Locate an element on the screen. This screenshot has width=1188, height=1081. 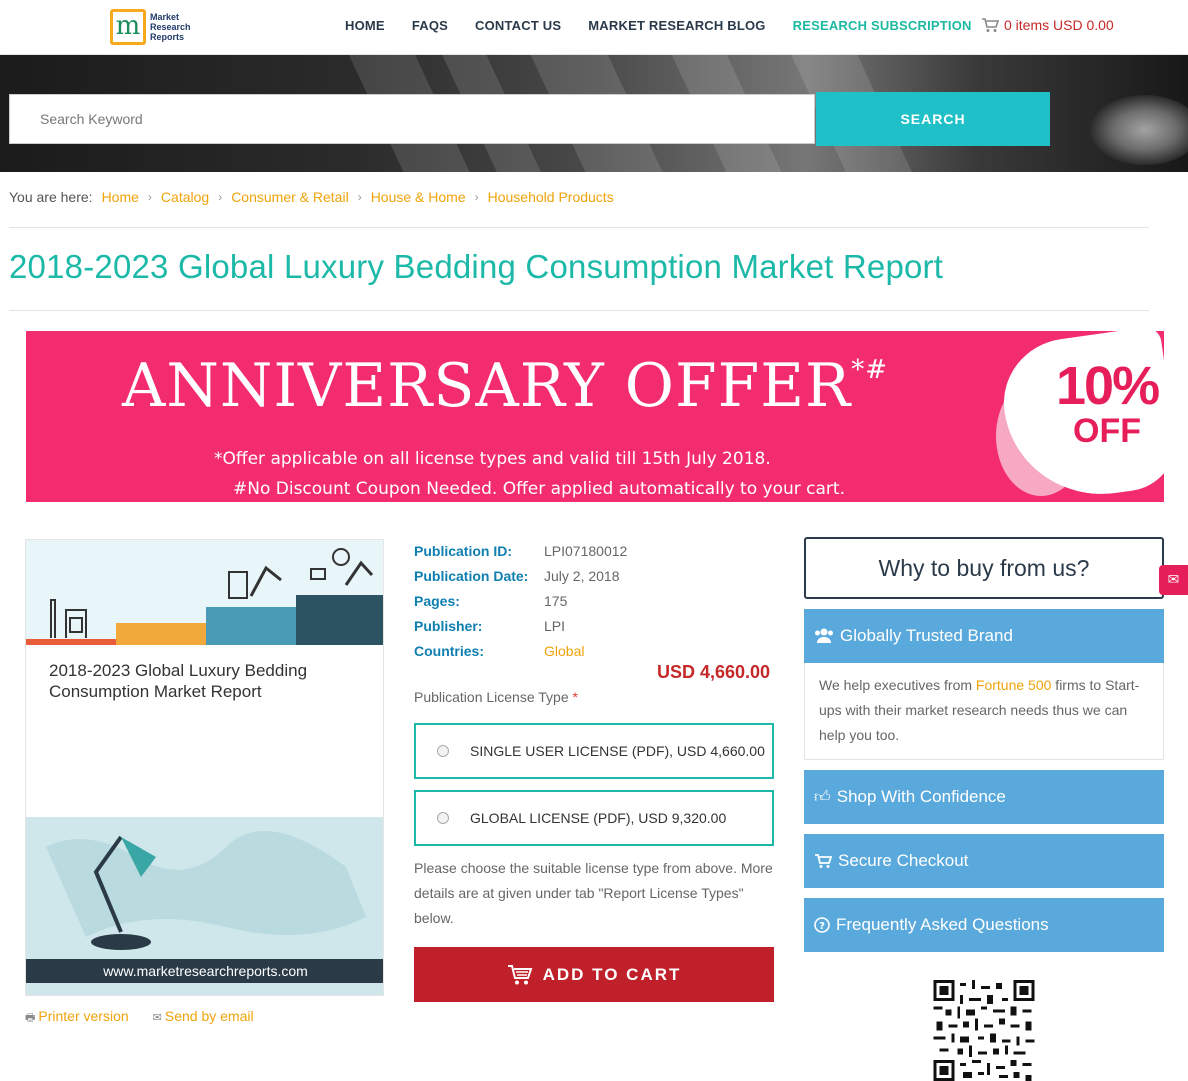
cat-eye-image is located at coordinates (1139, 130).